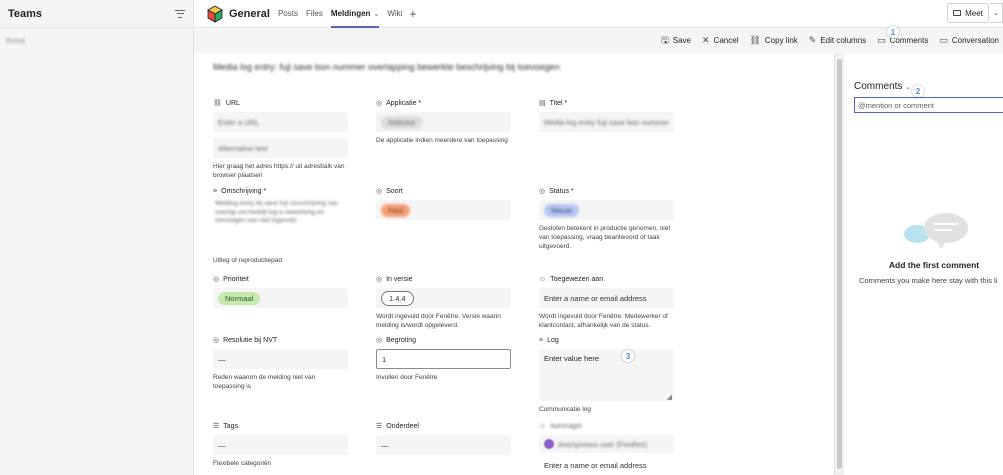 This screenshot has width=1003, height=475. What do you see at coordinates (542, 103) in the screenshot?
I see `text-icon: ▤` at bounding box center [542, 103].